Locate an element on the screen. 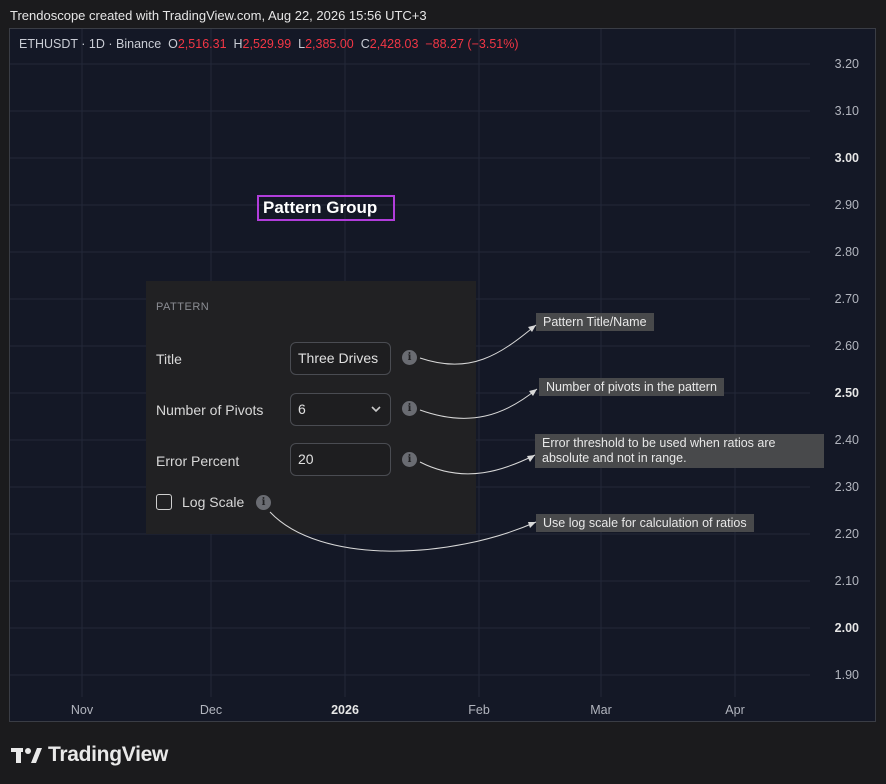 The height and width of the screenshot is (784, 886). pivots-value: 6 is located at coordinates (302, 409).